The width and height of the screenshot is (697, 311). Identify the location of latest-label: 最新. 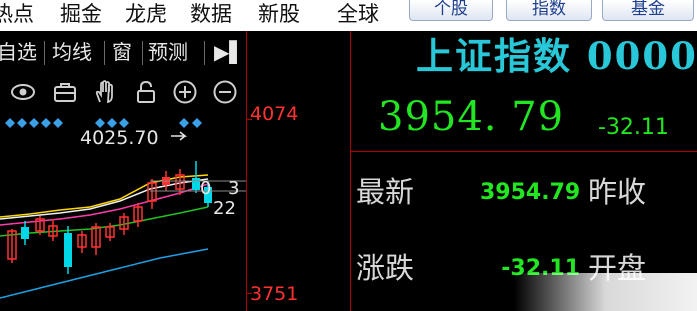
(385, 192).